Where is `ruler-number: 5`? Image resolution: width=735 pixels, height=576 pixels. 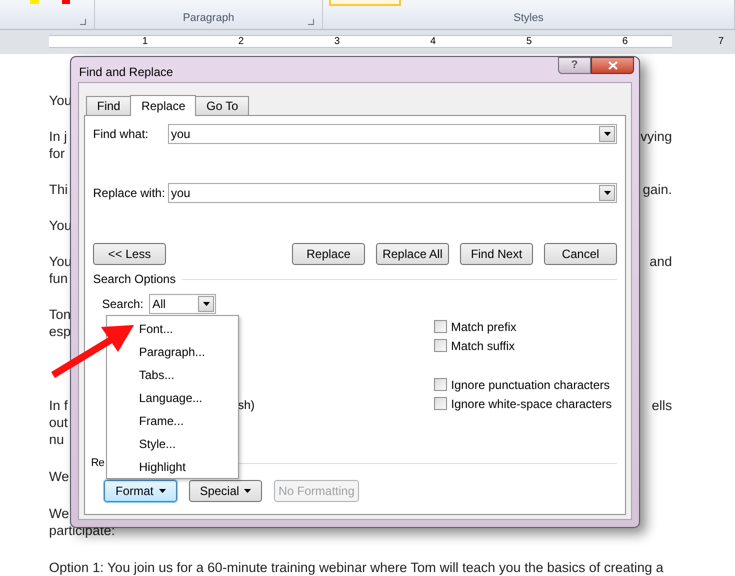 ruler-number: 5 is located at coordinates (529, 41).